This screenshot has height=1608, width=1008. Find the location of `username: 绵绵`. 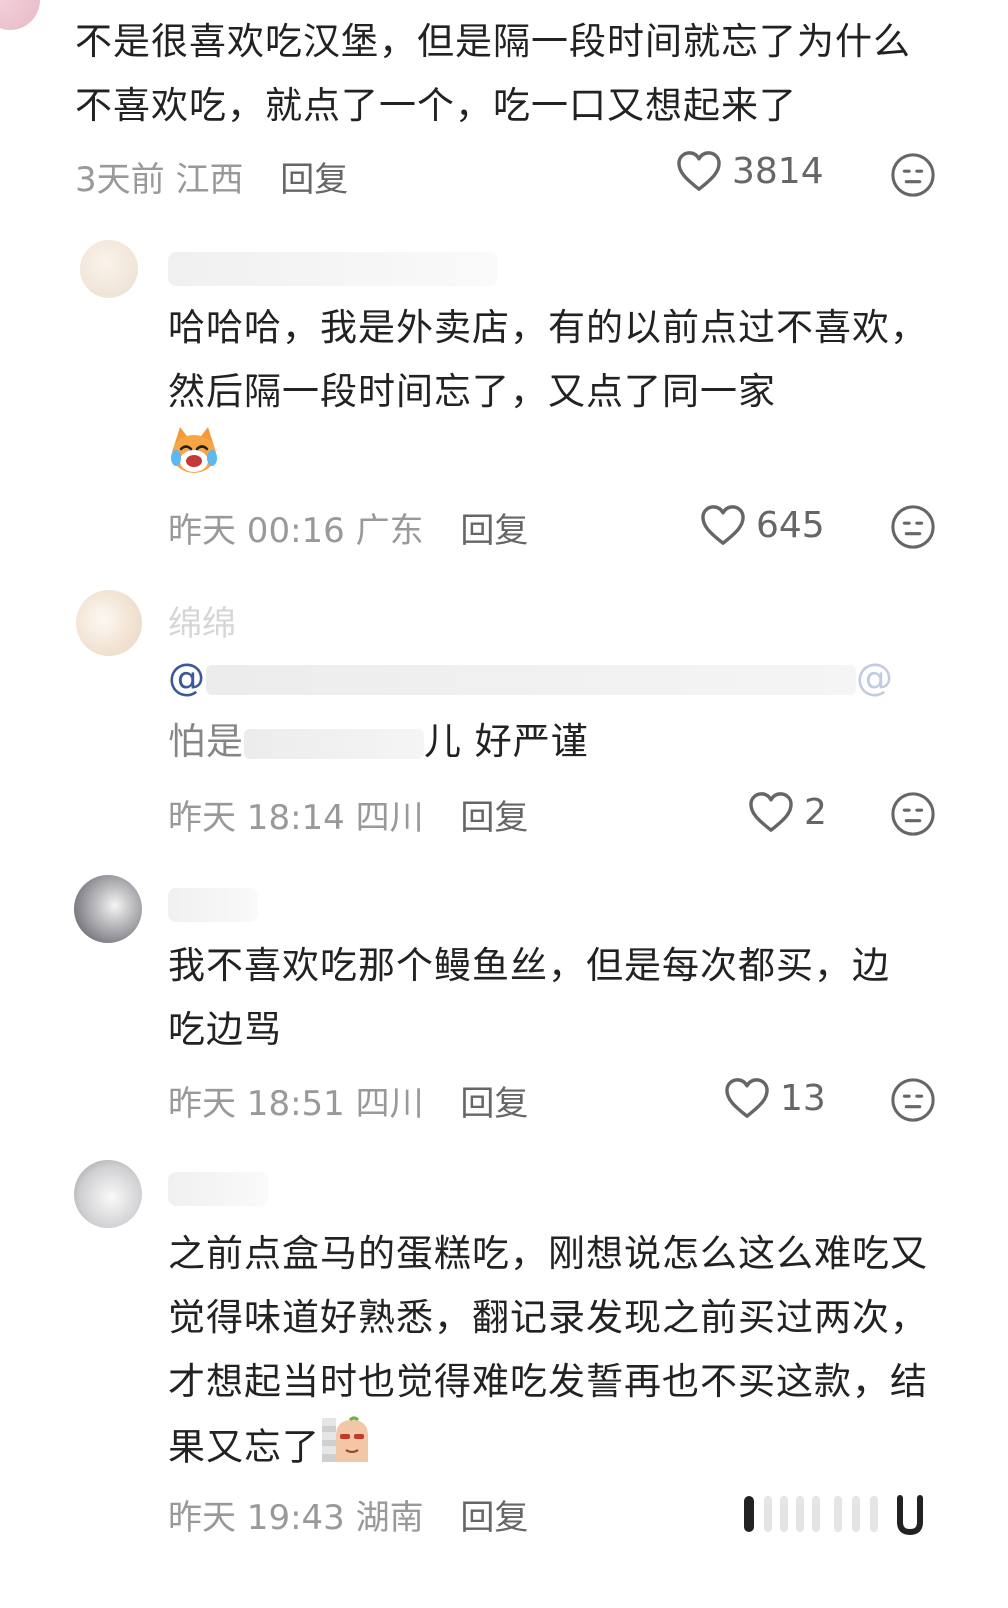

username: 绵绵 is located at coordinates (202, 624).